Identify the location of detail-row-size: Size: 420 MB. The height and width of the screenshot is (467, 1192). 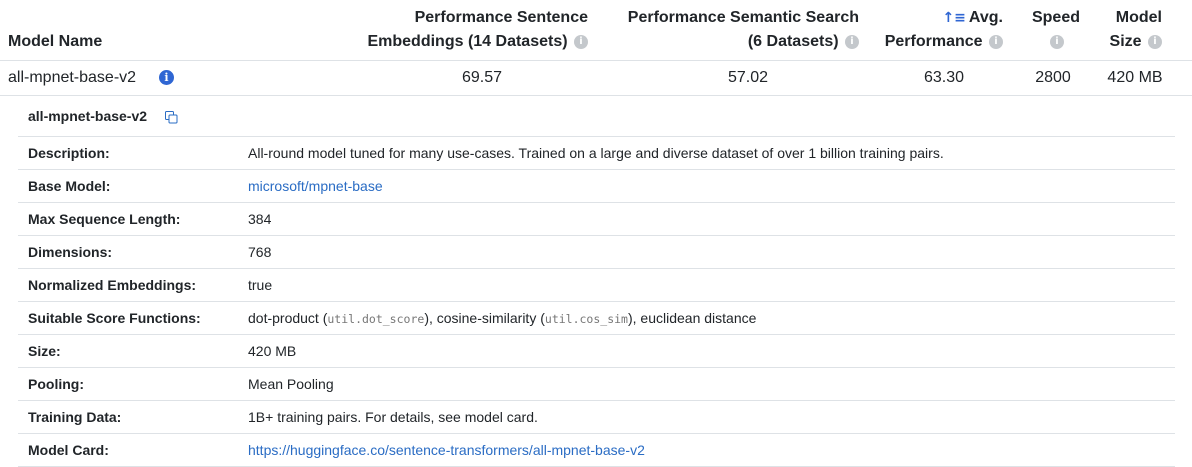
(596, 351).